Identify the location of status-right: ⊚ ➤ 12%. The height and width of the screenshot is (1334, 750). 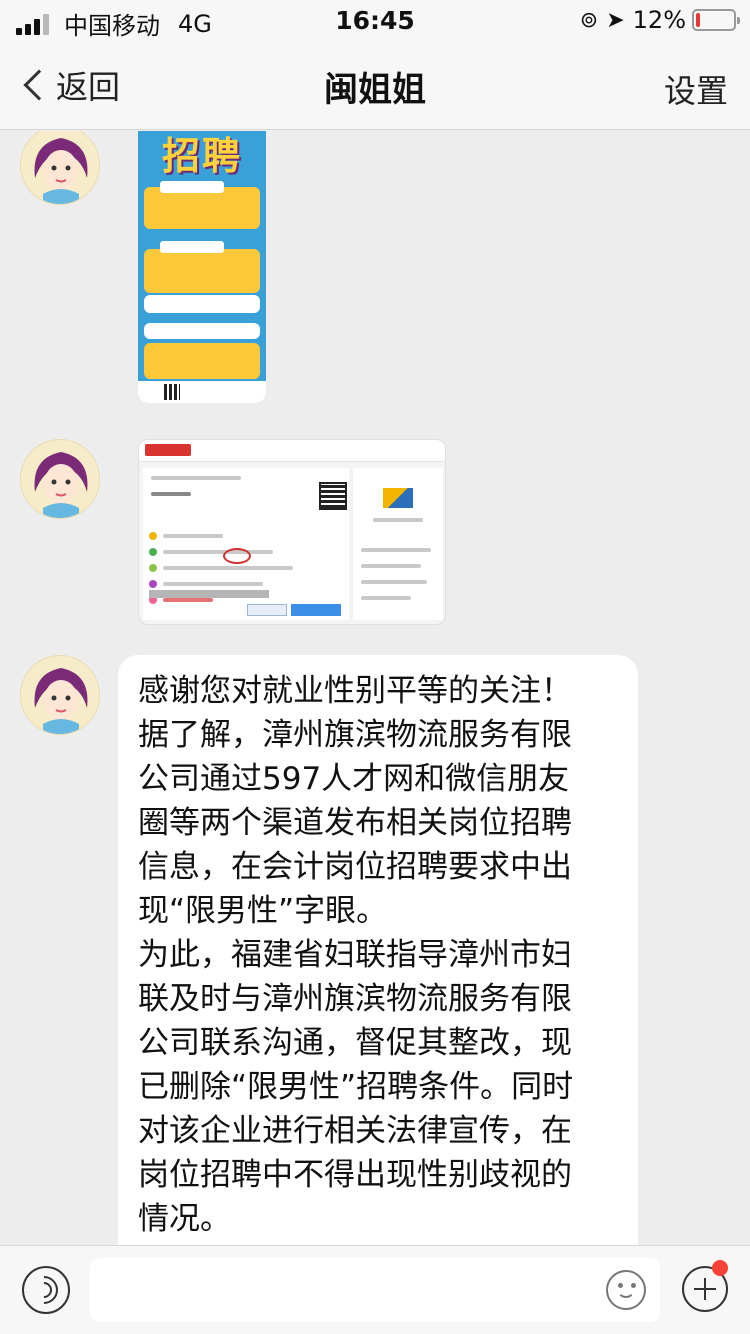
(659, 20).